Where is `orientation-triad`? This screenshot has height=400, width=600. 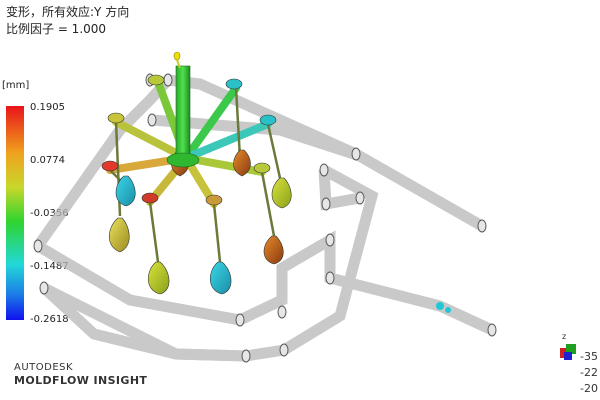 orientation-triad is located at coordinates (568, 352).